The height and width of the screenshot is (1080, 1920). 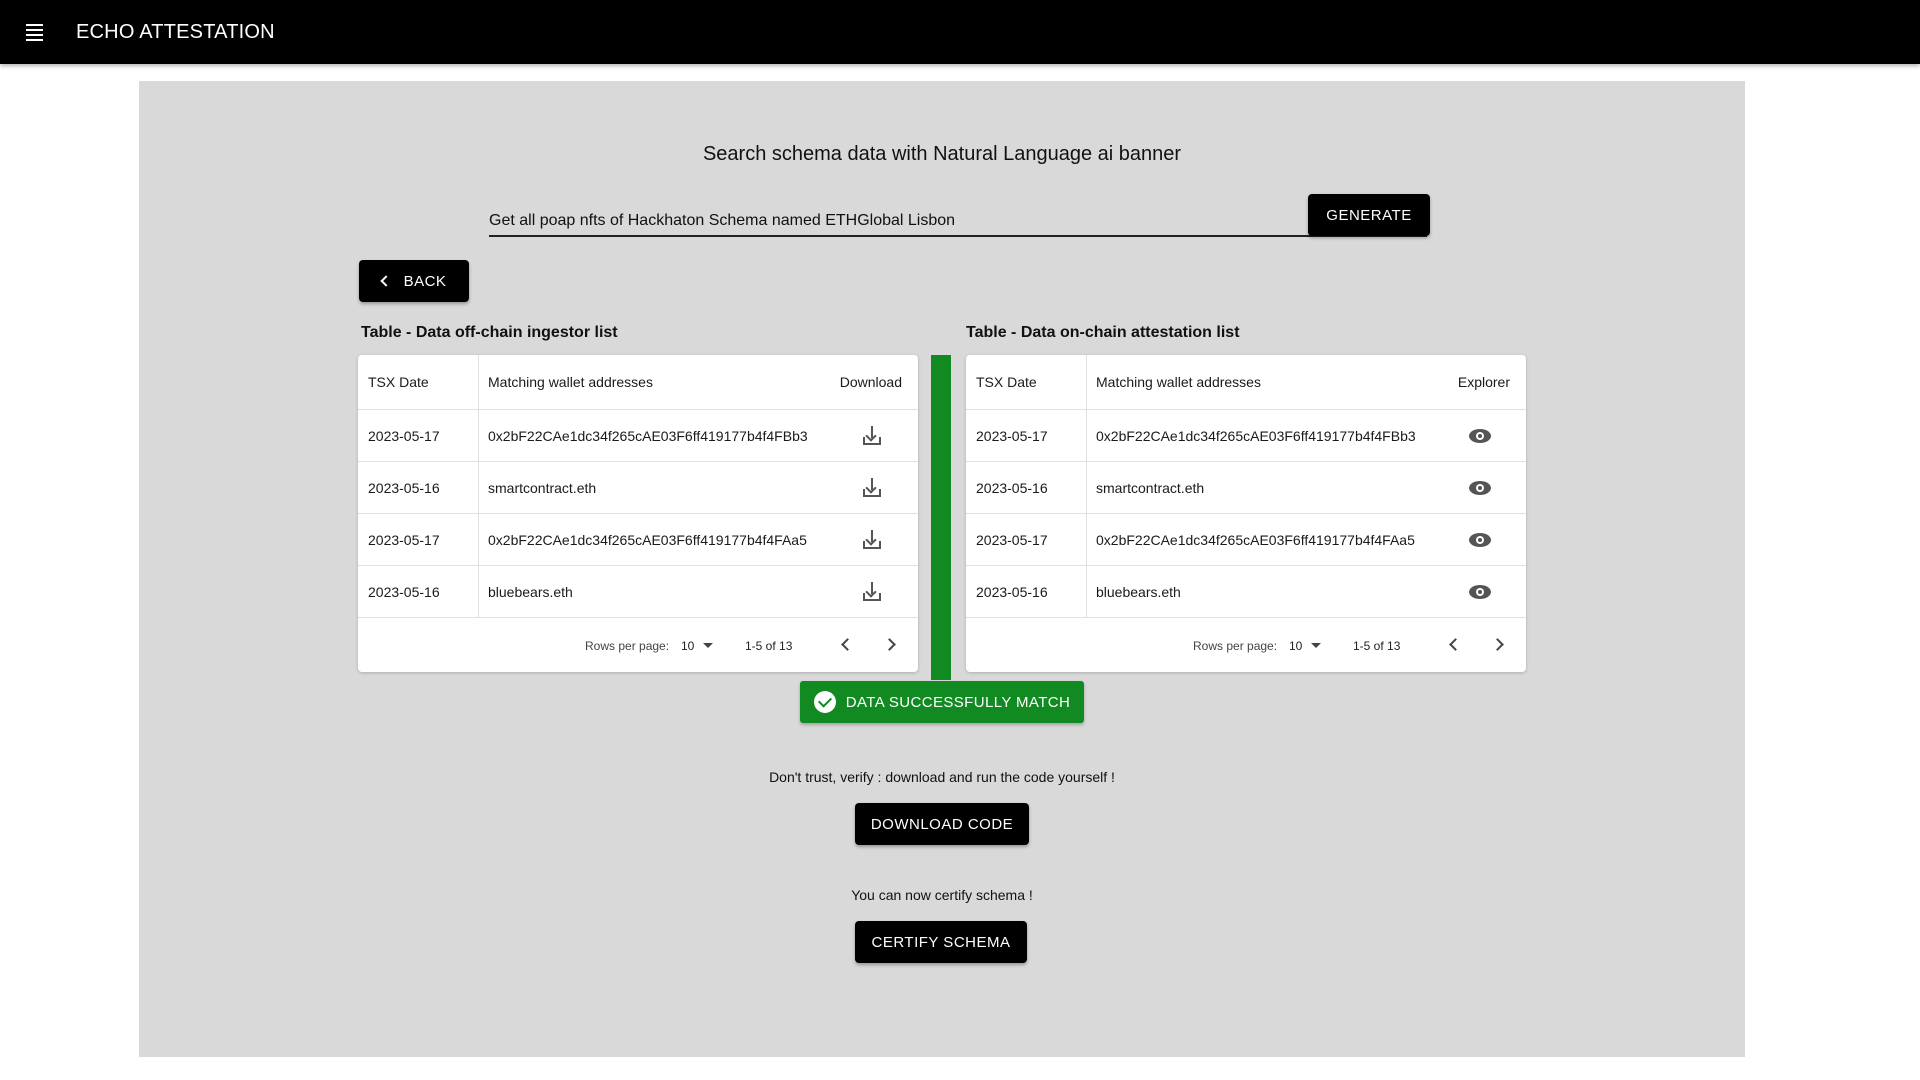 What do you see at coordinates (175, 31) in the screenshot?
I see `app-title: ECHO ATTESTATION` at bounding box center [175, 31].